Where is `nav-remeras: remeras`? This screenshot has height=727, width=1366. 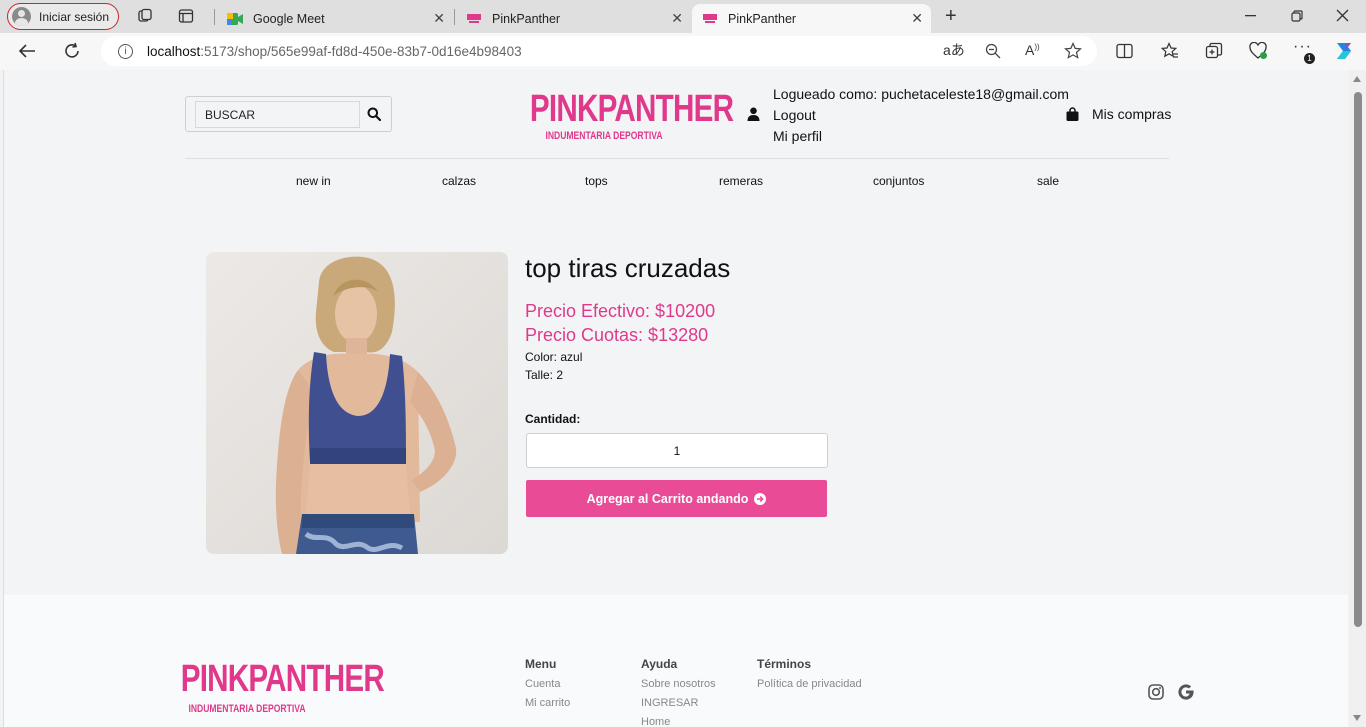
nav-remeras: remeras is located at coordinates (741, 181).